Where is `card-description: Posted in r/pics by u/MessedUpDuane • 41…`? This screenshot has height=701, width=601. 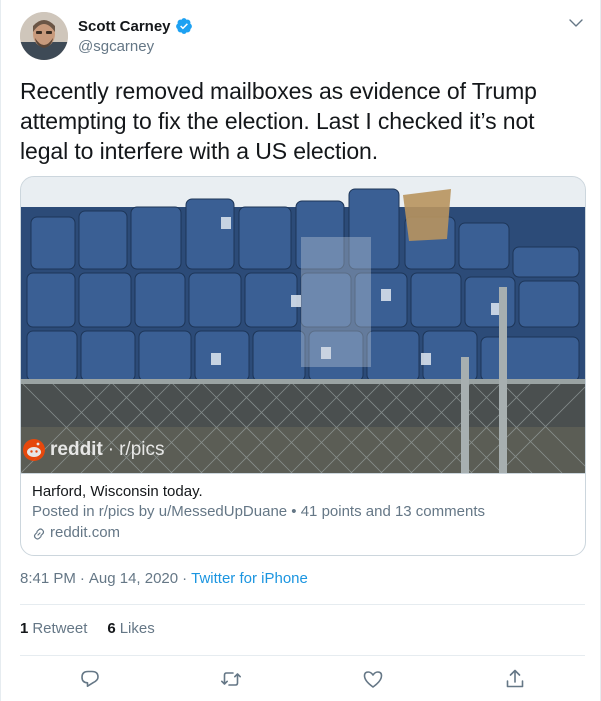 card-description: Posted in r/pics by u/MessedUpDuane • 41… is located at coordinates (258, 511).